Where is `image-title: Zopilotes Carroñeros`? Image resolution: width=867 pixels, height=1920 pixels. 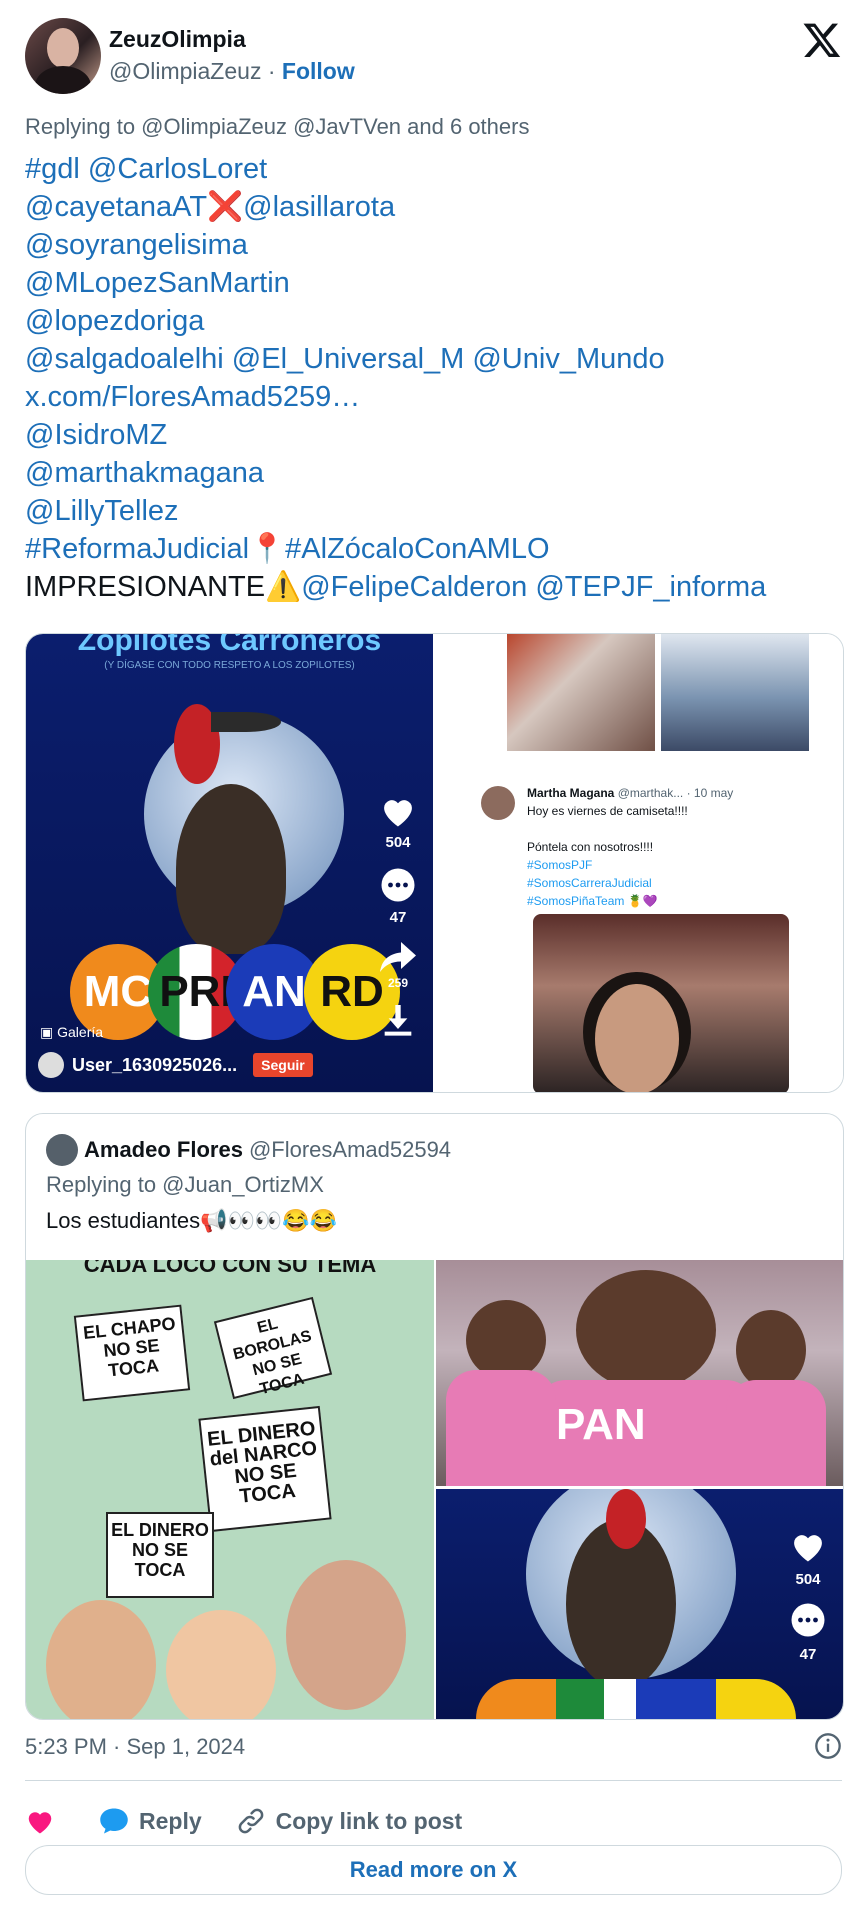
image-title: Zopilotes Carroñeros is located at coordinates (229, 645).